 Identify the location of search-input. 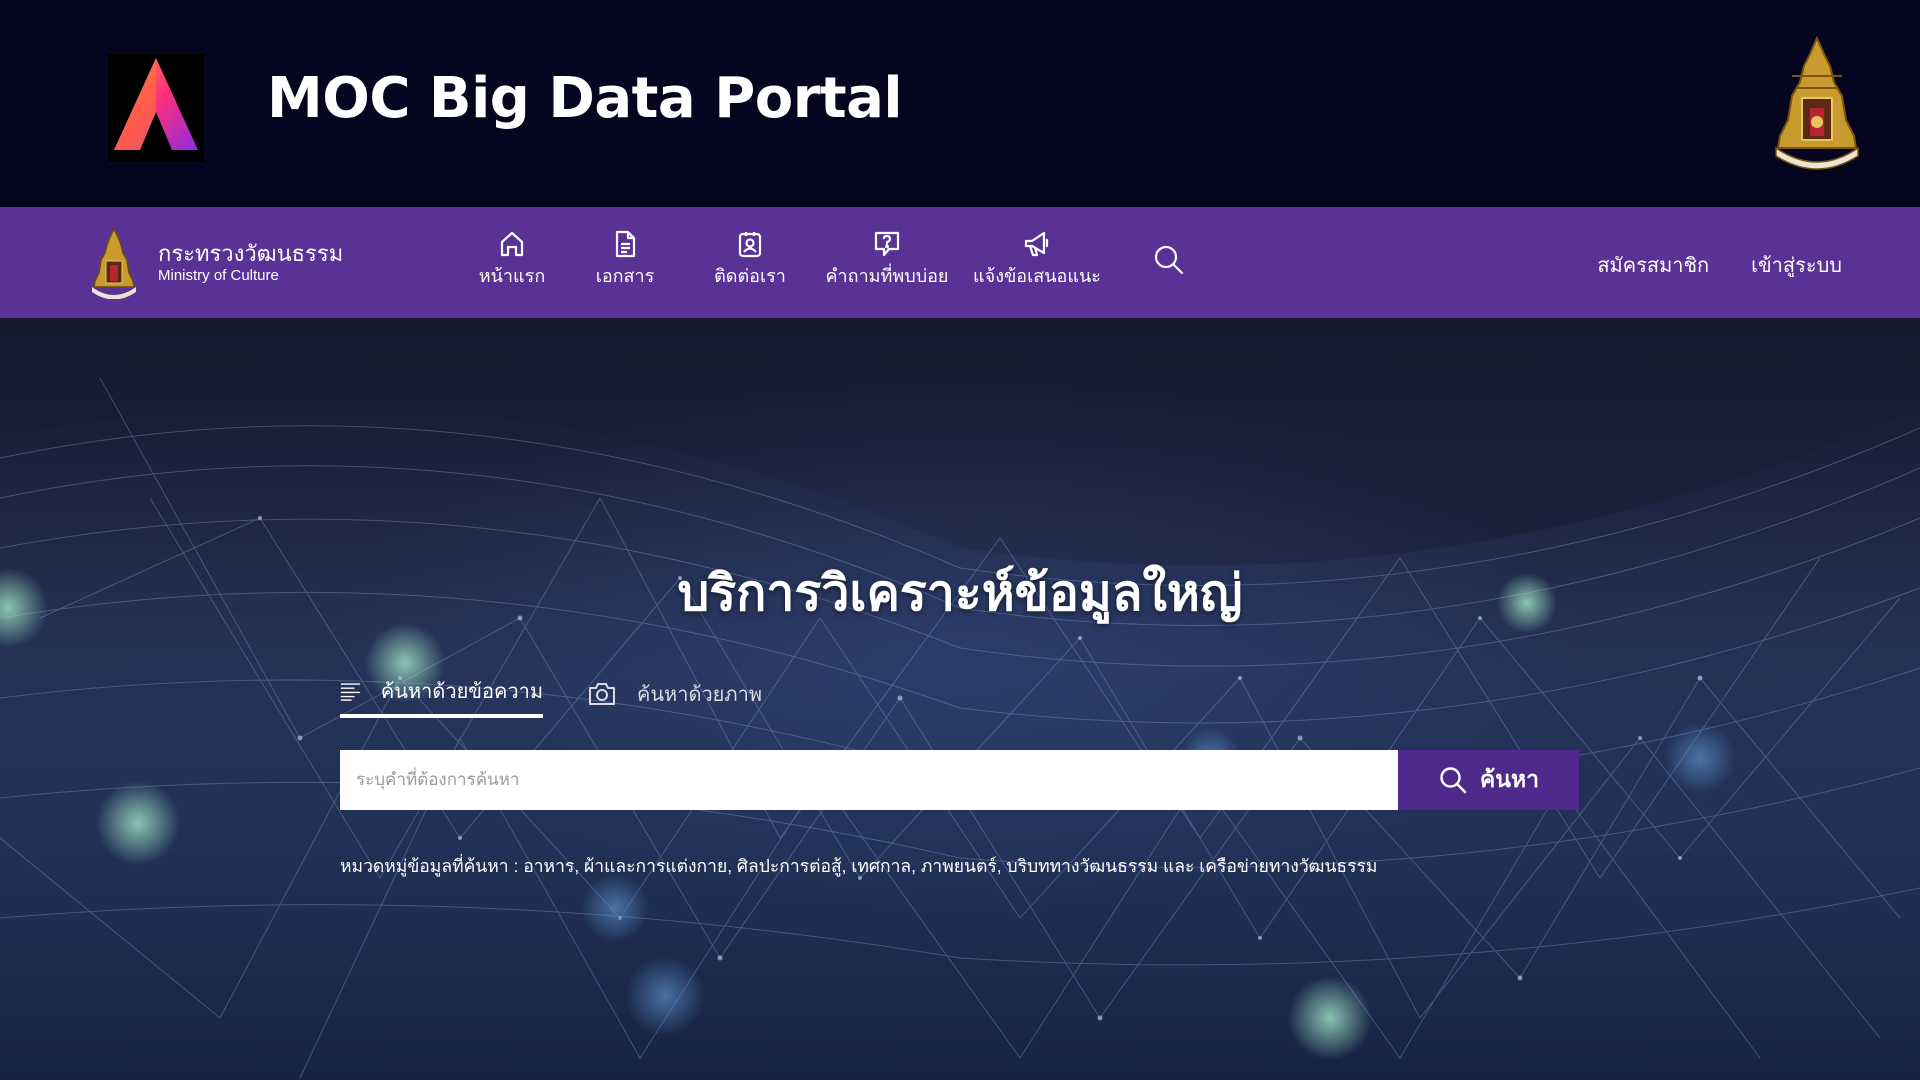
(869, 780).